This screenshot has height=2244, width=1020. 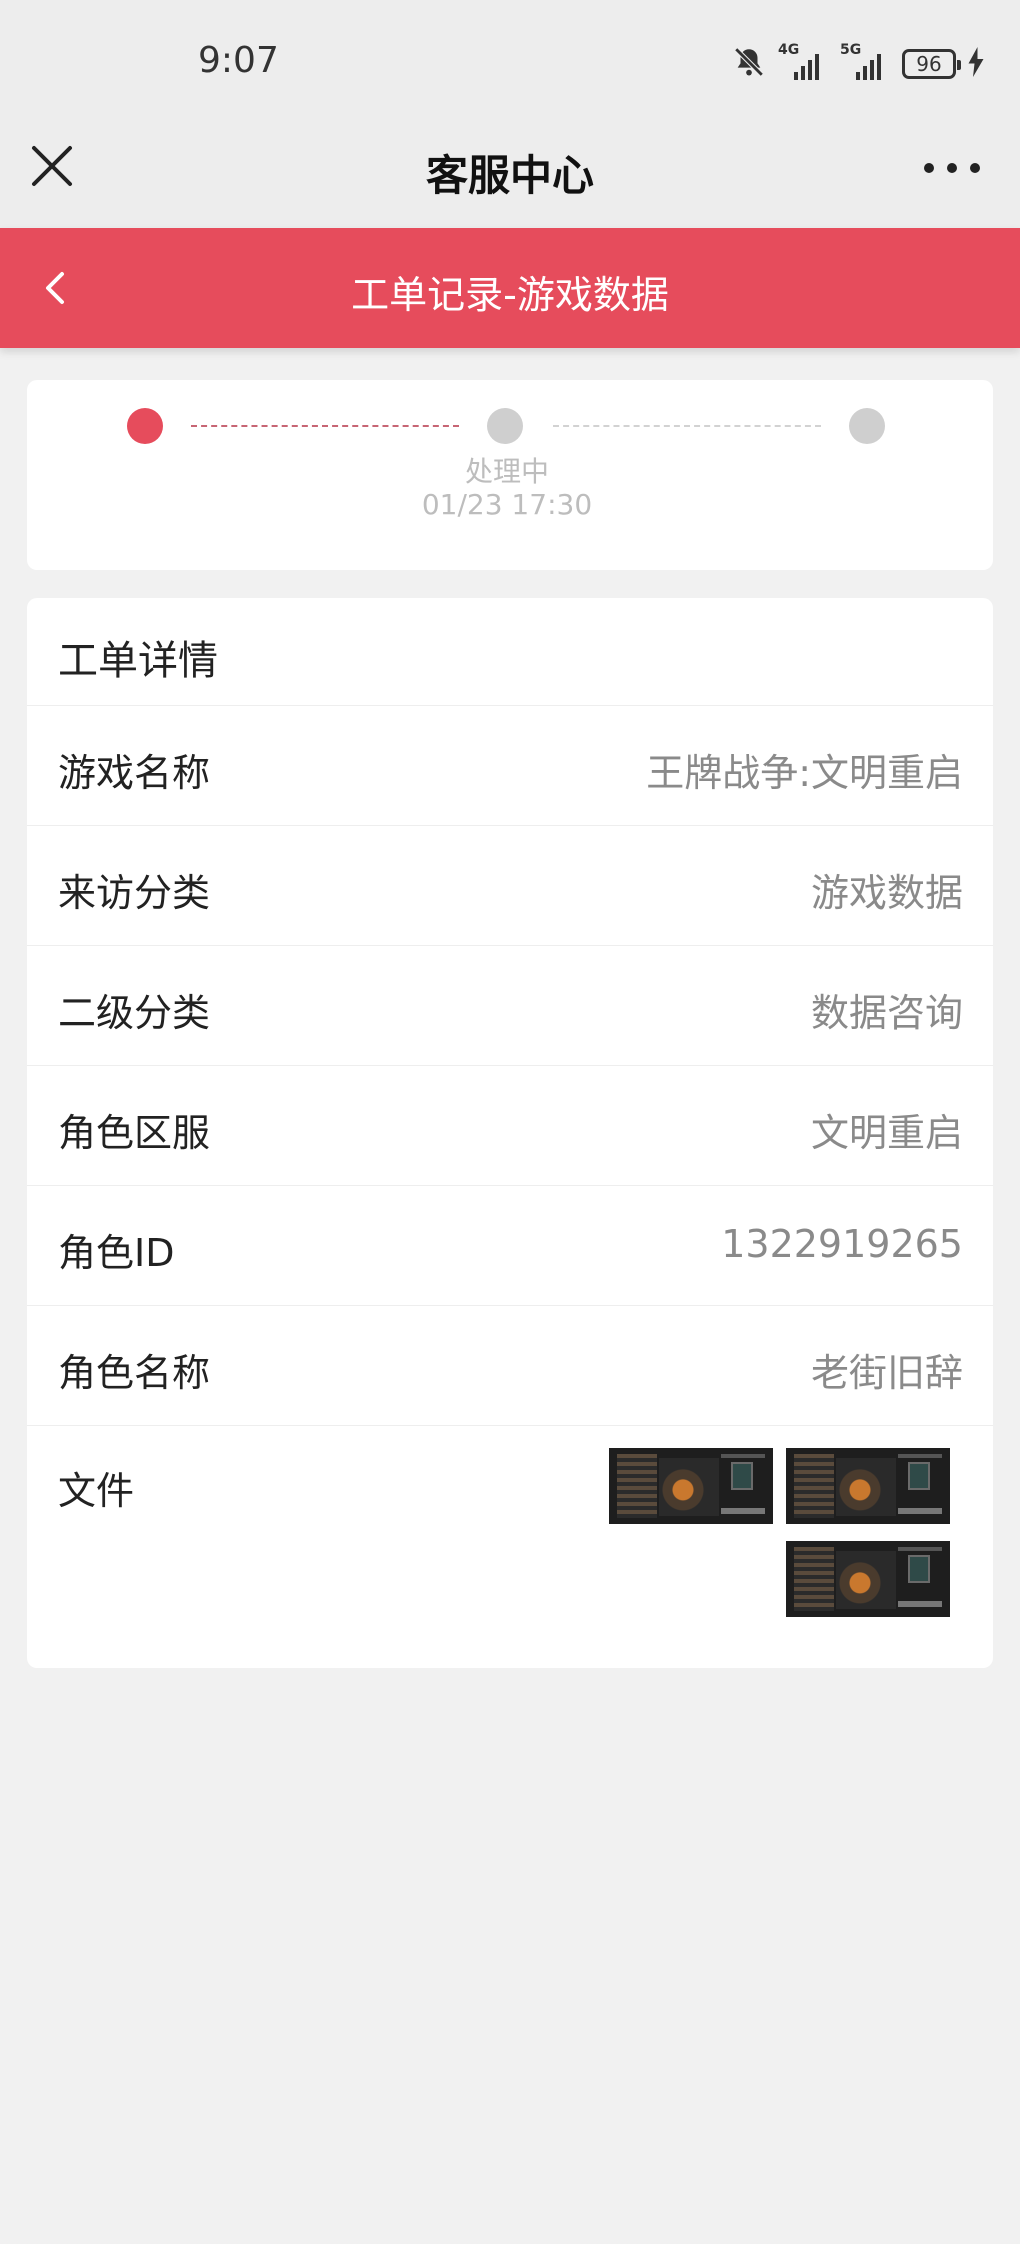 What do you see at coordinates (867, 426) in the screenshot?
I see `step-dot-completed` at bounding box center [867, 426].